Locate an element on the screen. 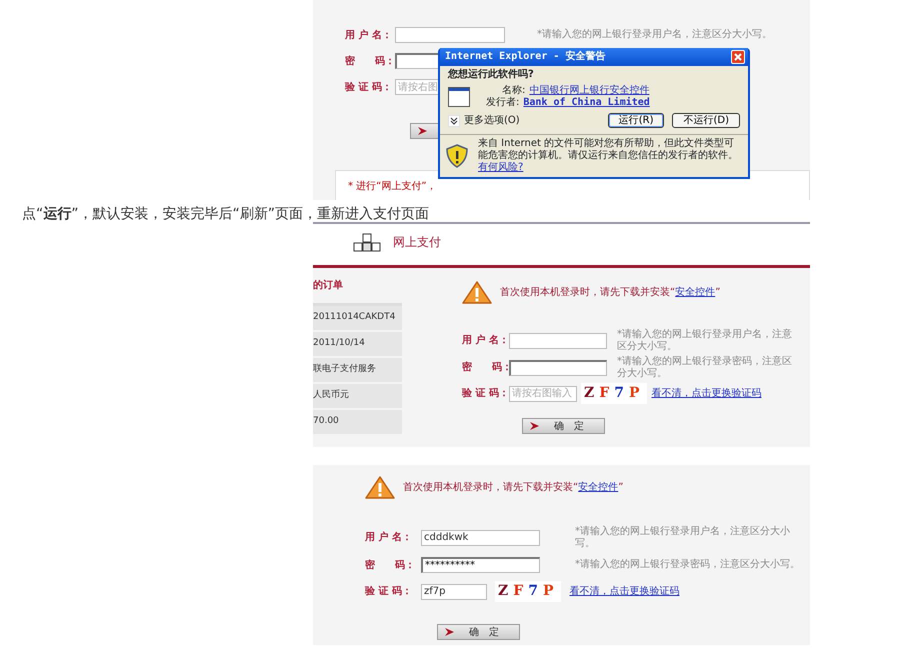 The height and width of the screenshot is (667, 903). input-field: 请按右图输入 is located at coordinates (543, 394).